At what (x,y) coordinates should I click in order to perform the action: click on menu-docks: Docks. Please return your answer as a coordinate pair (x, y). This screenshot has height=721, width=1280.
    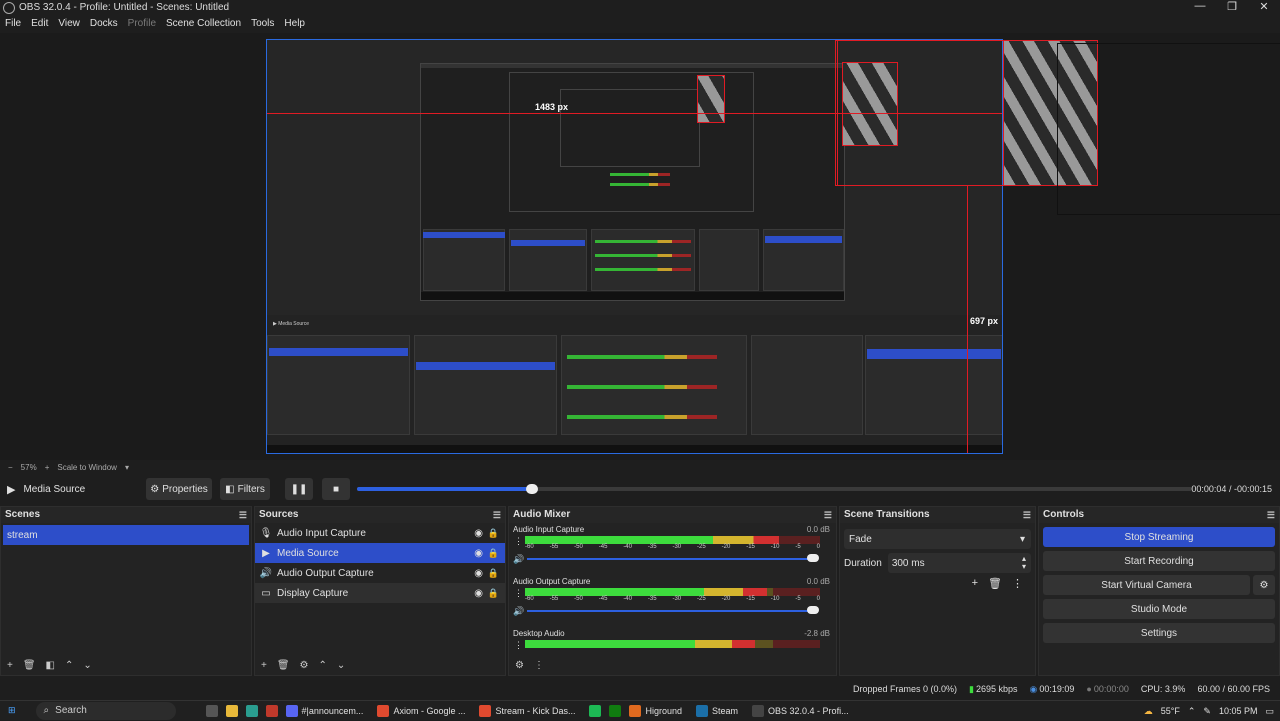
    Looking at the image, I should click on (104, 24).